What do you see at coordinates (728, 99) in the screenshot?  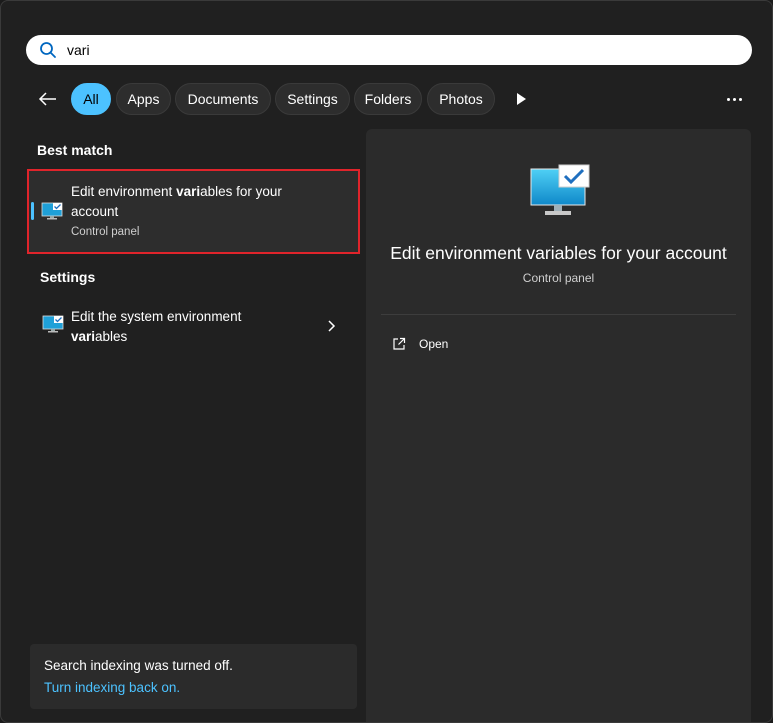 I see `more-dots-icon` at bounding box center [728, 99].